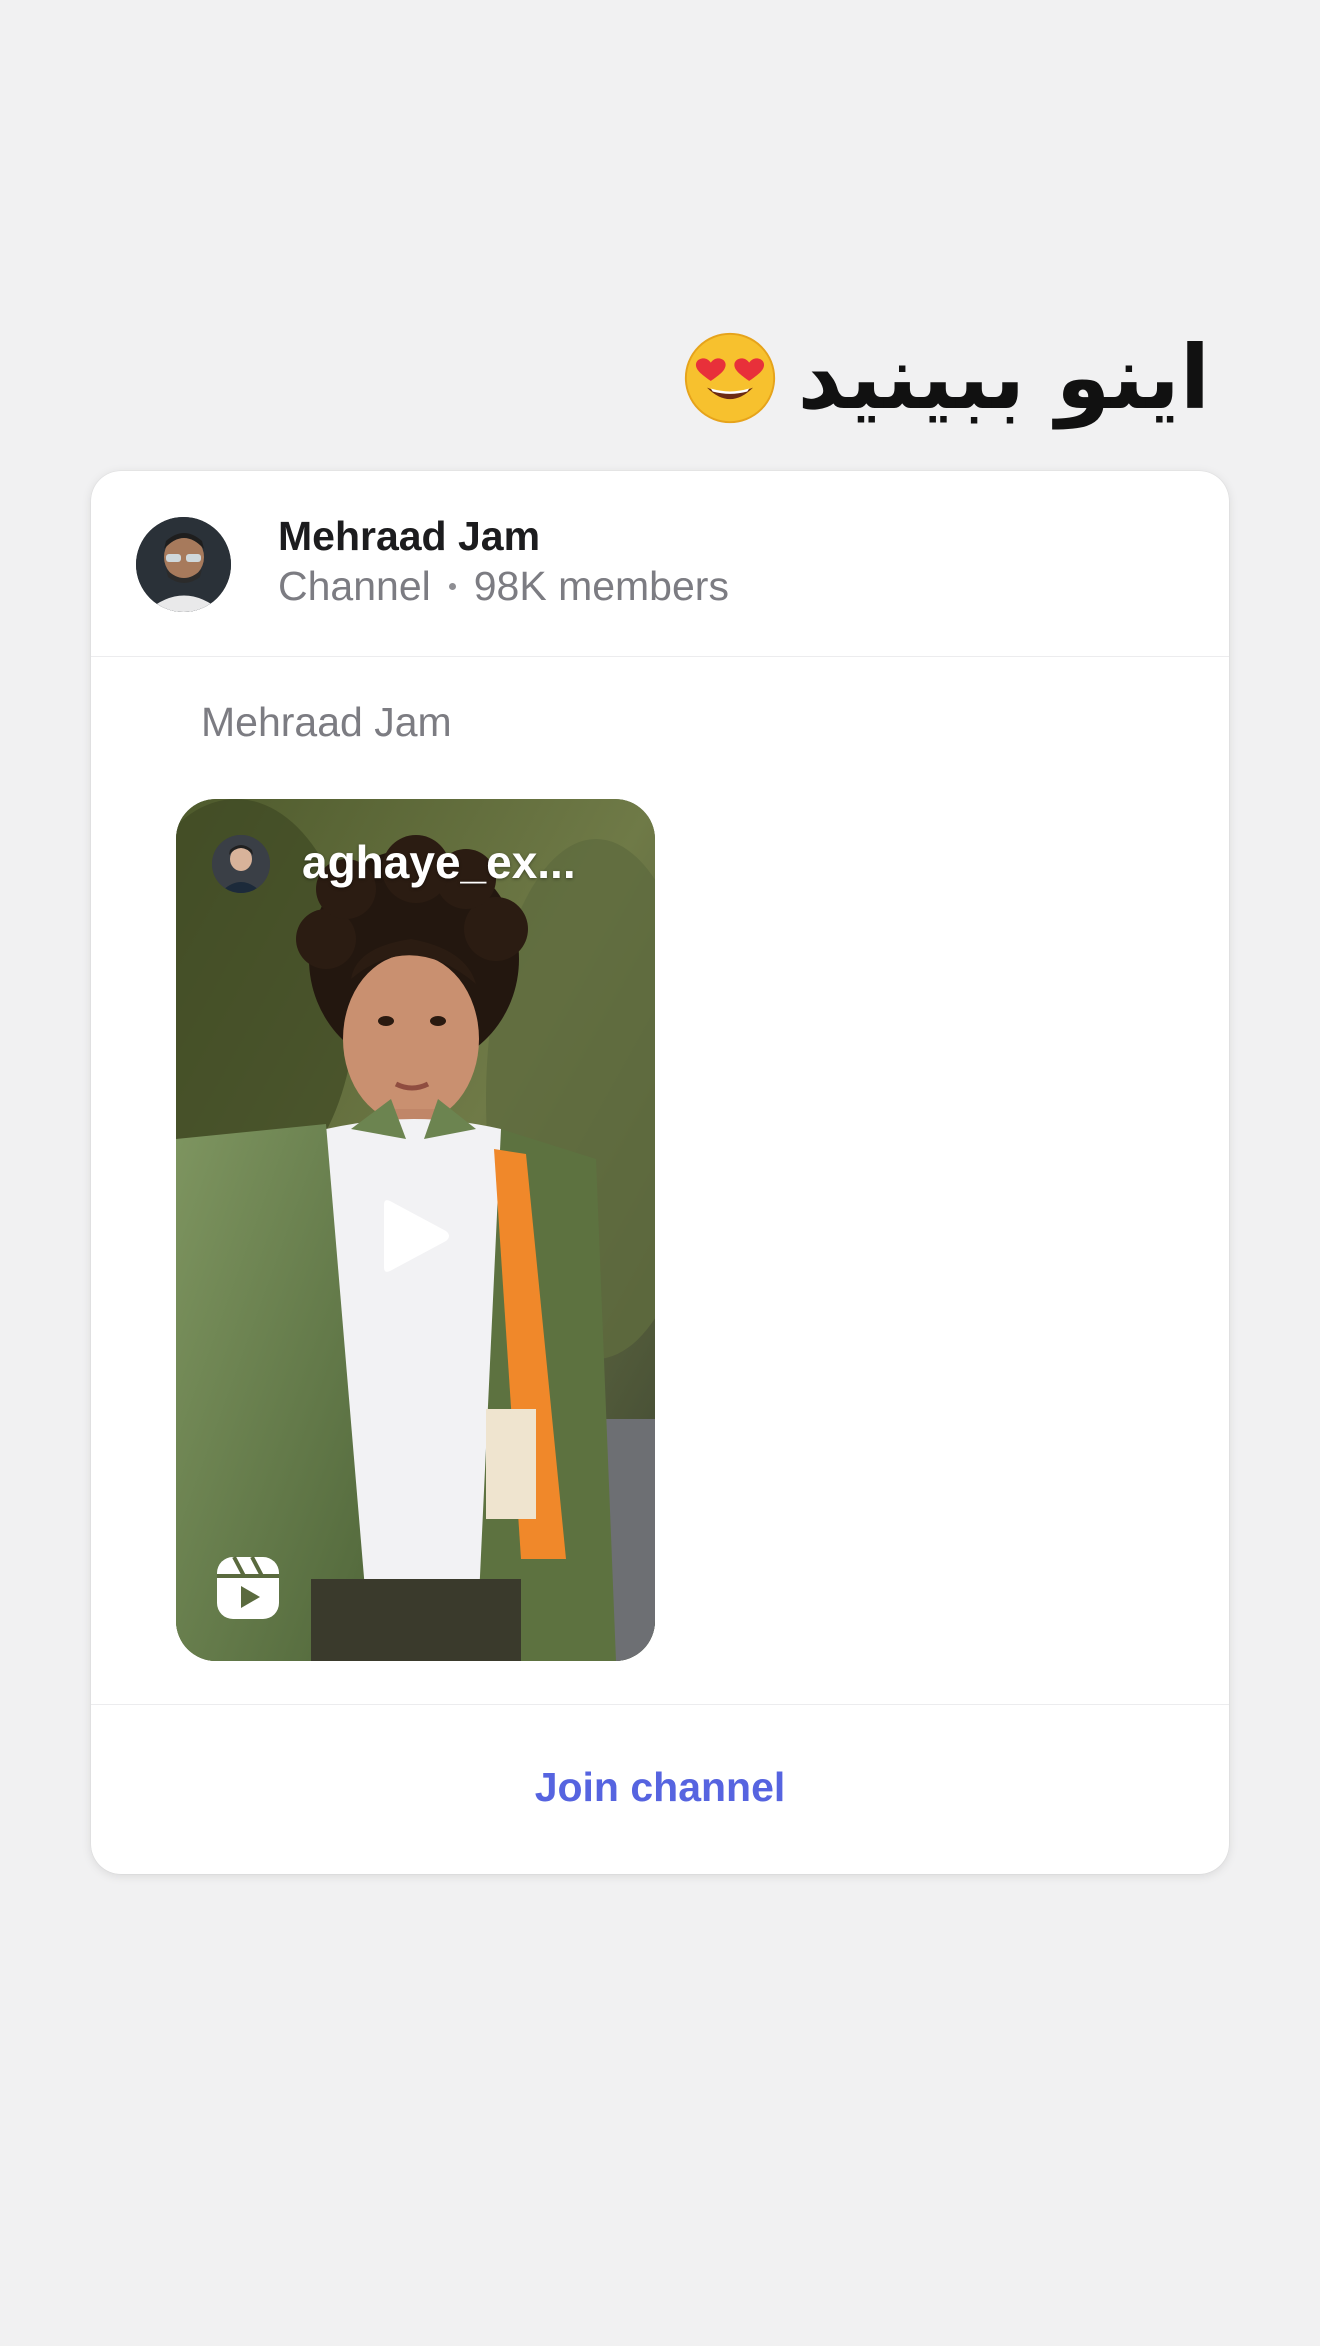 Image resolution: width=1320 pixels, height=2346 pixels. I want to click on reel-author-avatar, so click(241, 864).